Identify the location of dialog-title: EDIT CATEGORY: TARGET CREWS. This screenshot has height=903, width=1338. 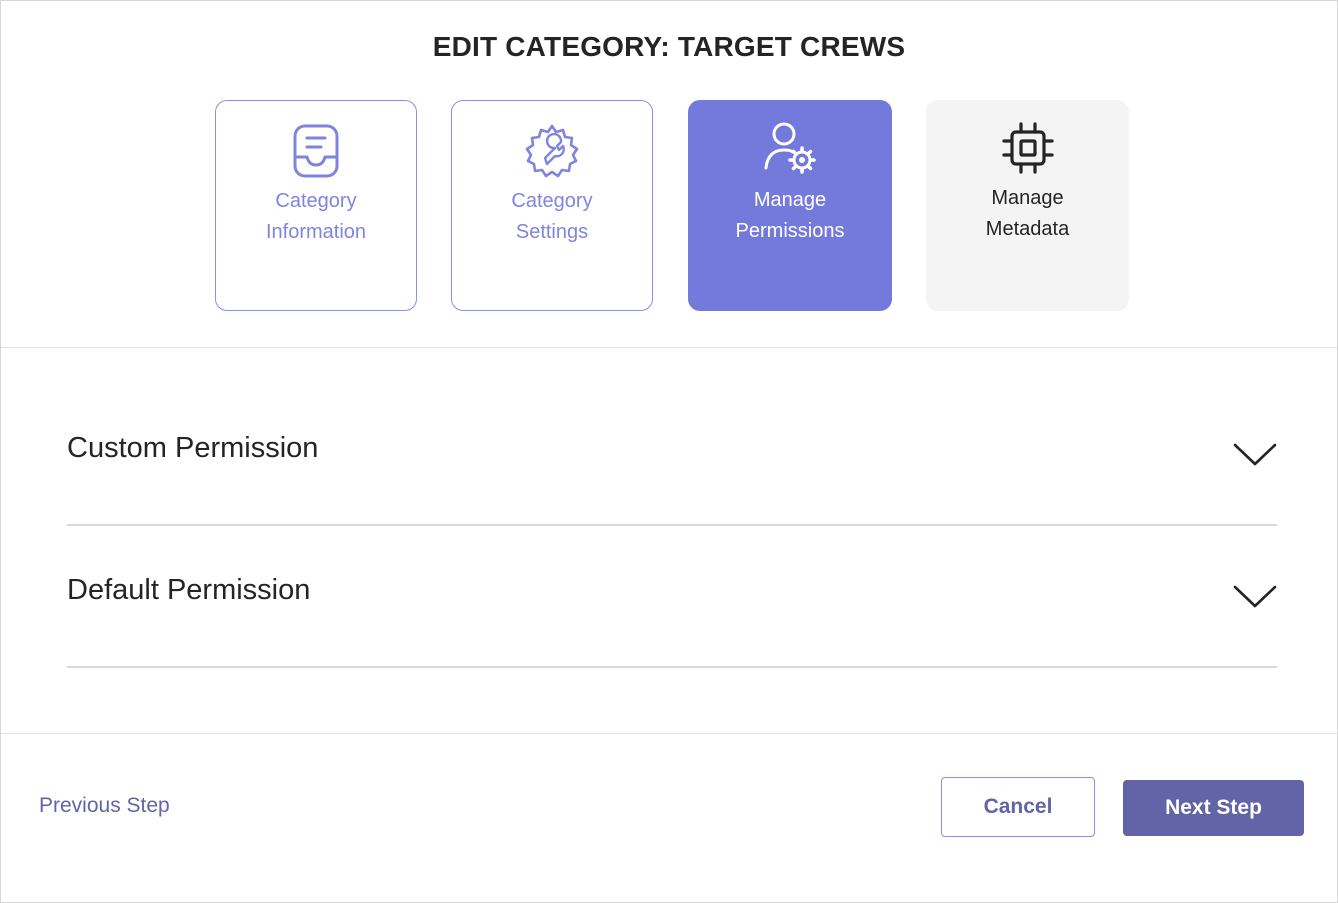
(669, 46).